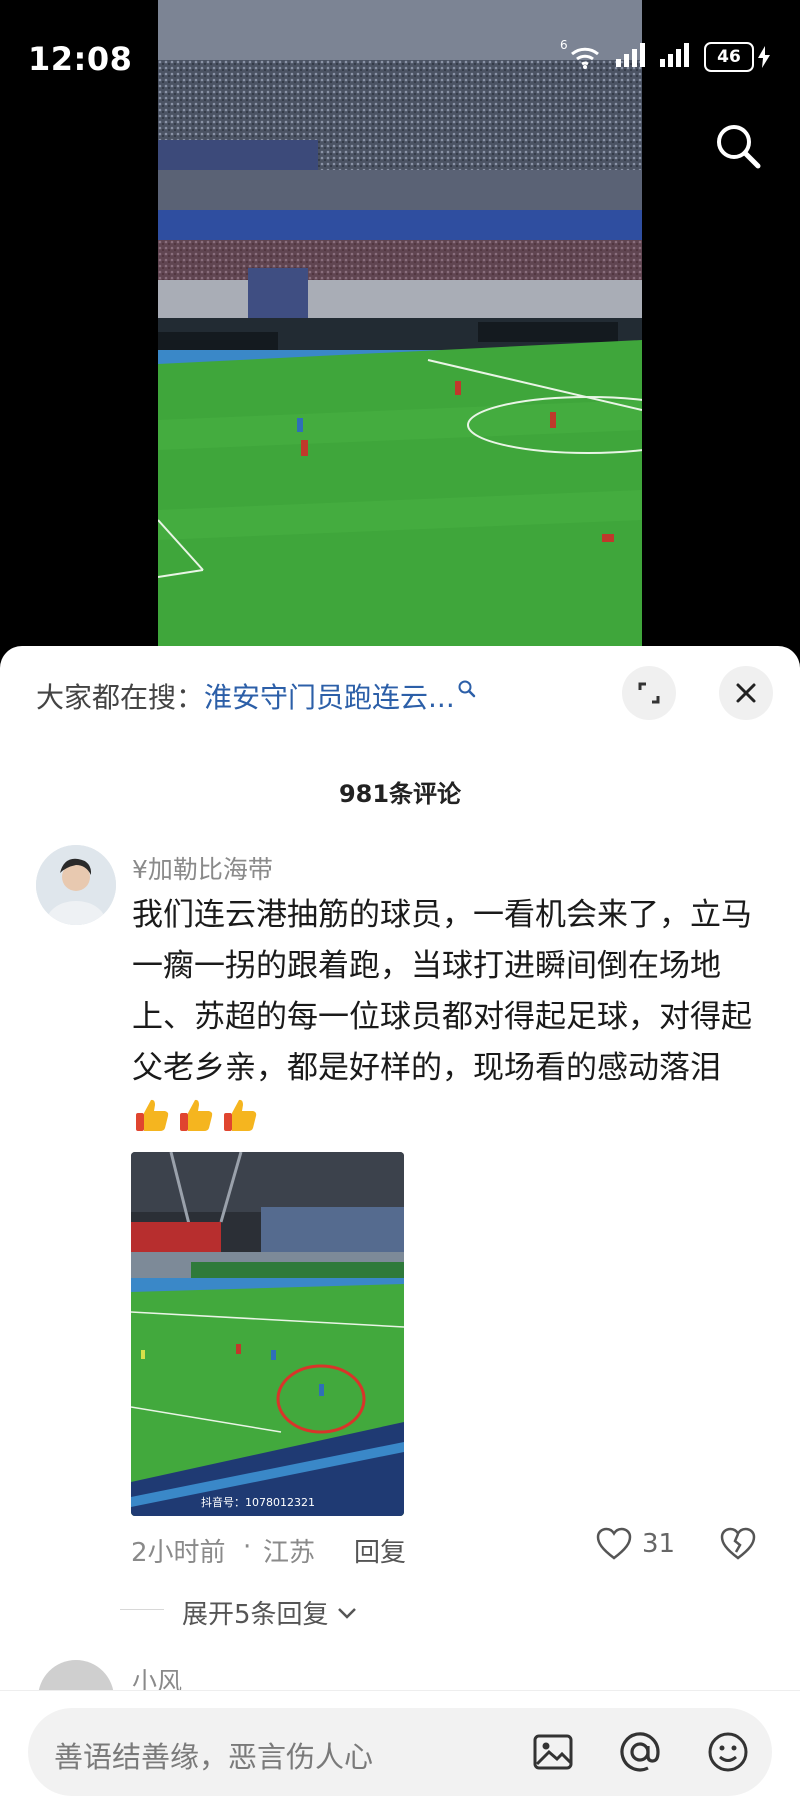 The height and width of the screenshot is (1815, 800). What do you see at coordinates (659, 1544) in the screenshot?
I see `like-count: 31` at bounding box center [659, 1544].